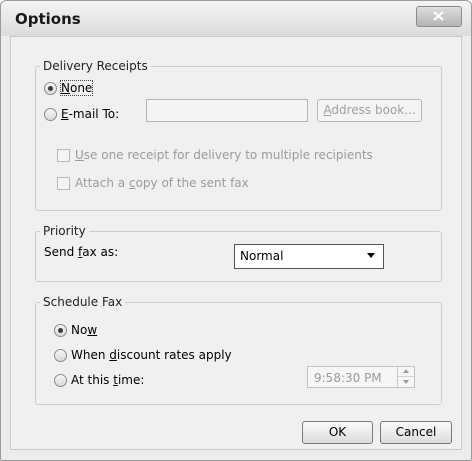  I want to click on delivery-receipts-legend: Delivery Receipts, so click(95, 66).